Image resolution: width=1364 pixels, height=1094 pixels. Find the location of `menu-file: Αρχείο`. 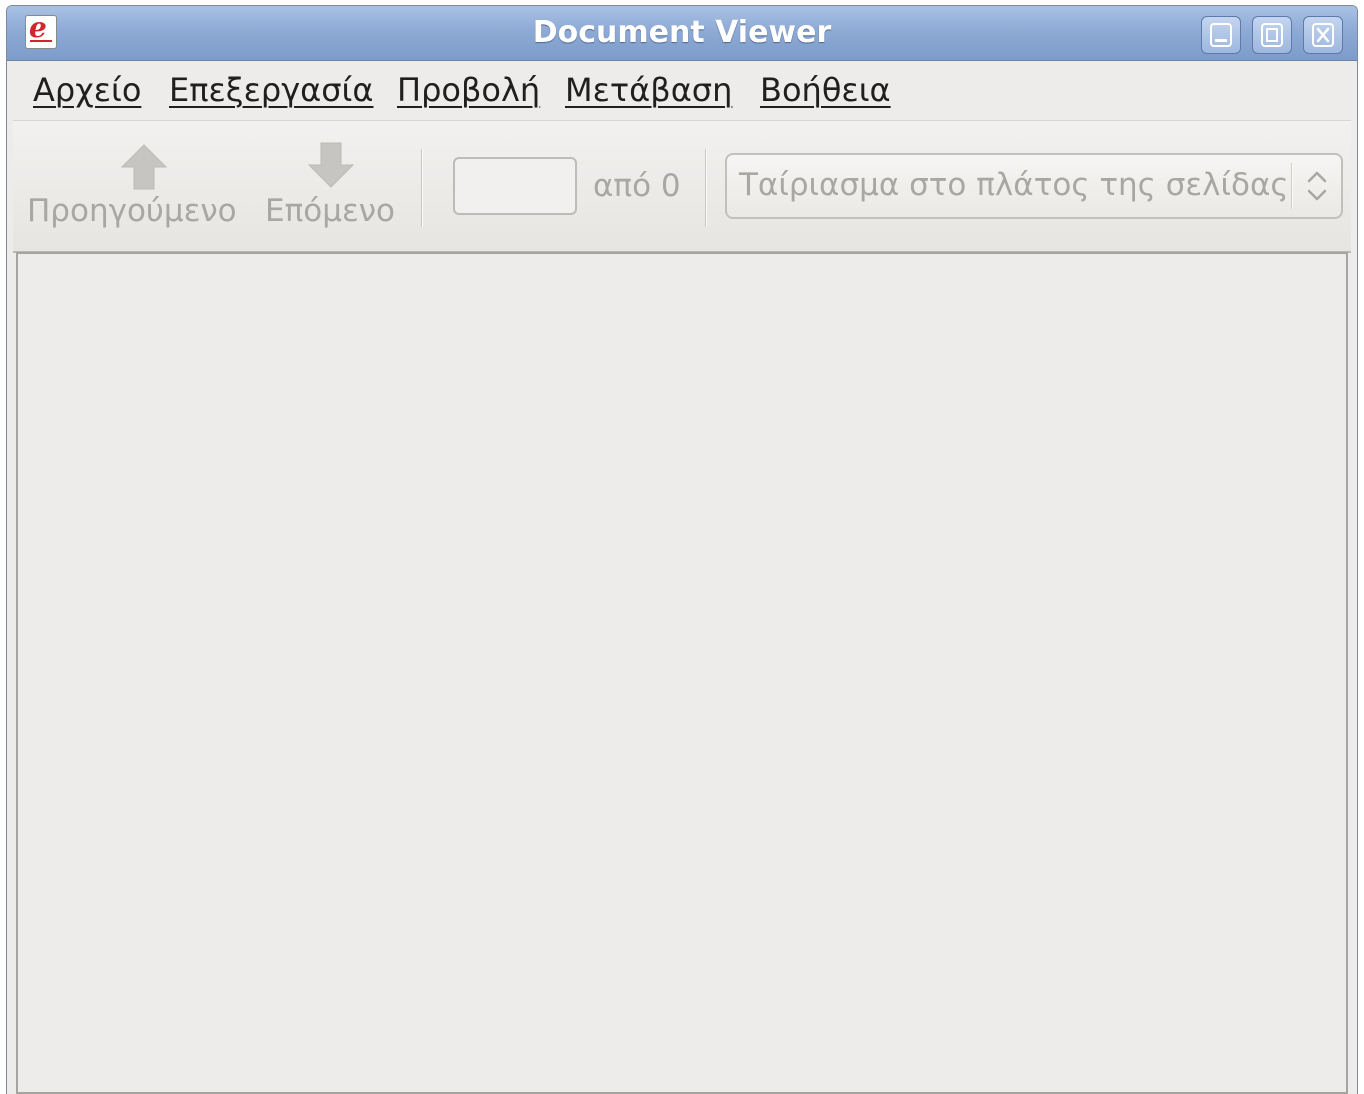

menu-file: Αρχείο is located at coordinates (87, 90).